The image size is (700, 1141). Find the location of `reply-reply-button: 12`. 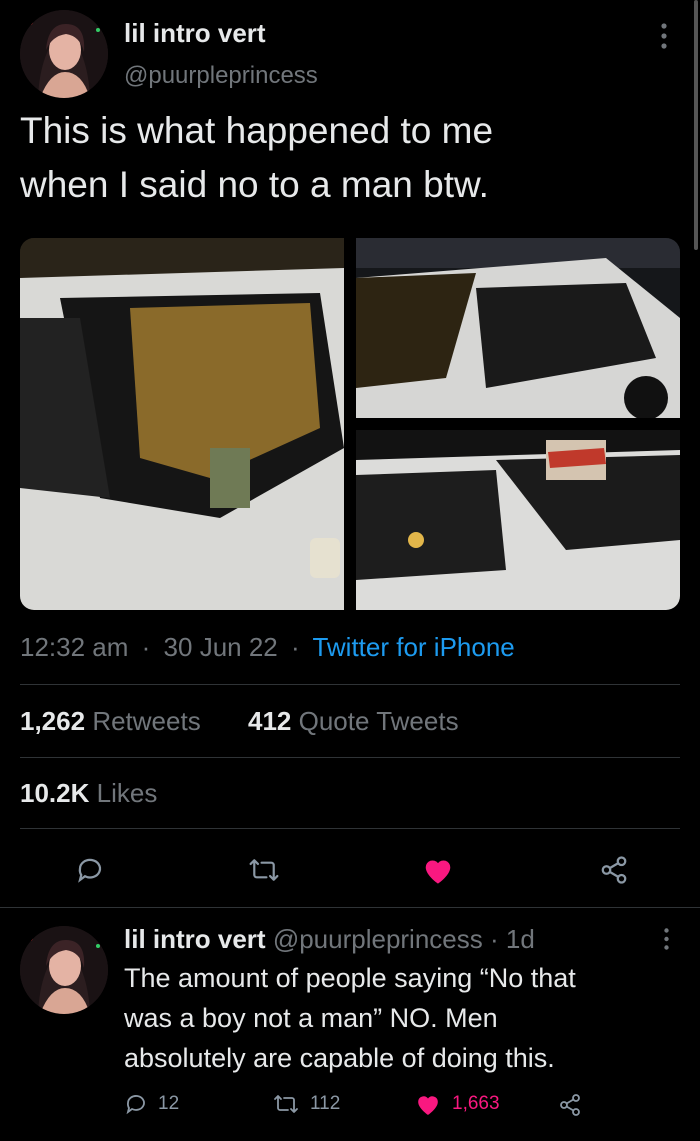

reply-reply-button: 12 is located at coordinates (151, 1104).